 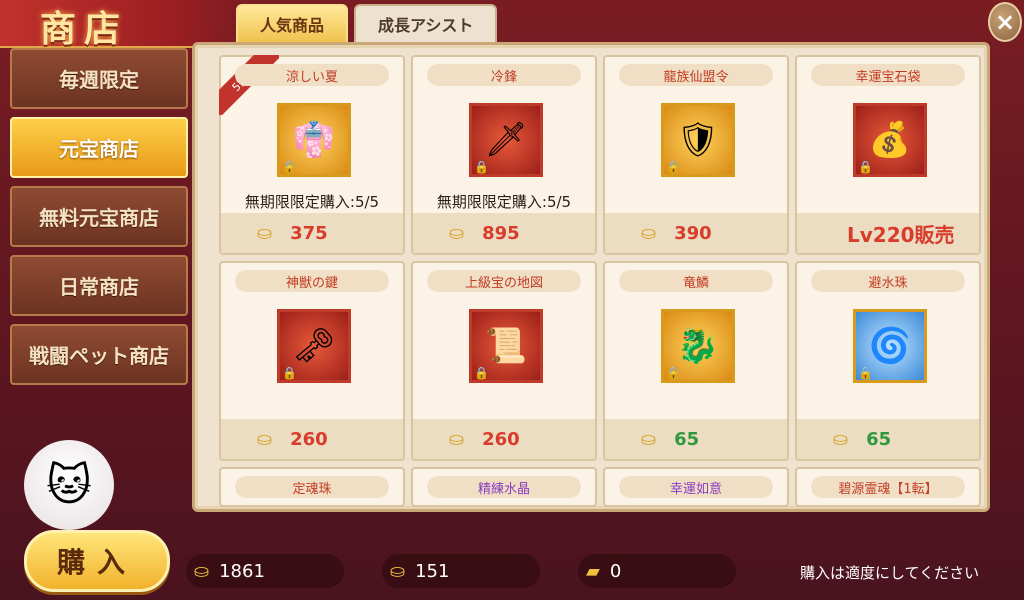 What do you see at coordinates (312, 75) in the screenshot?
I see `product-name: 涼しい夏` at bounding box center [312, 75].